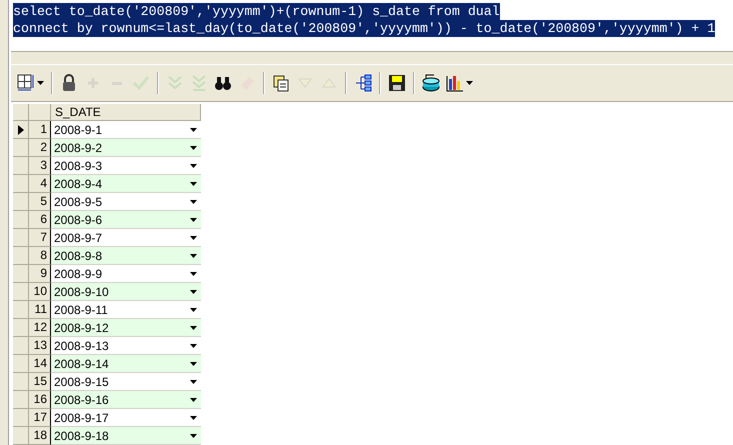  What do you see at coordinates (69, 83) in the screenshot?
I see `lock-icon` at bounding box center [69, 83].